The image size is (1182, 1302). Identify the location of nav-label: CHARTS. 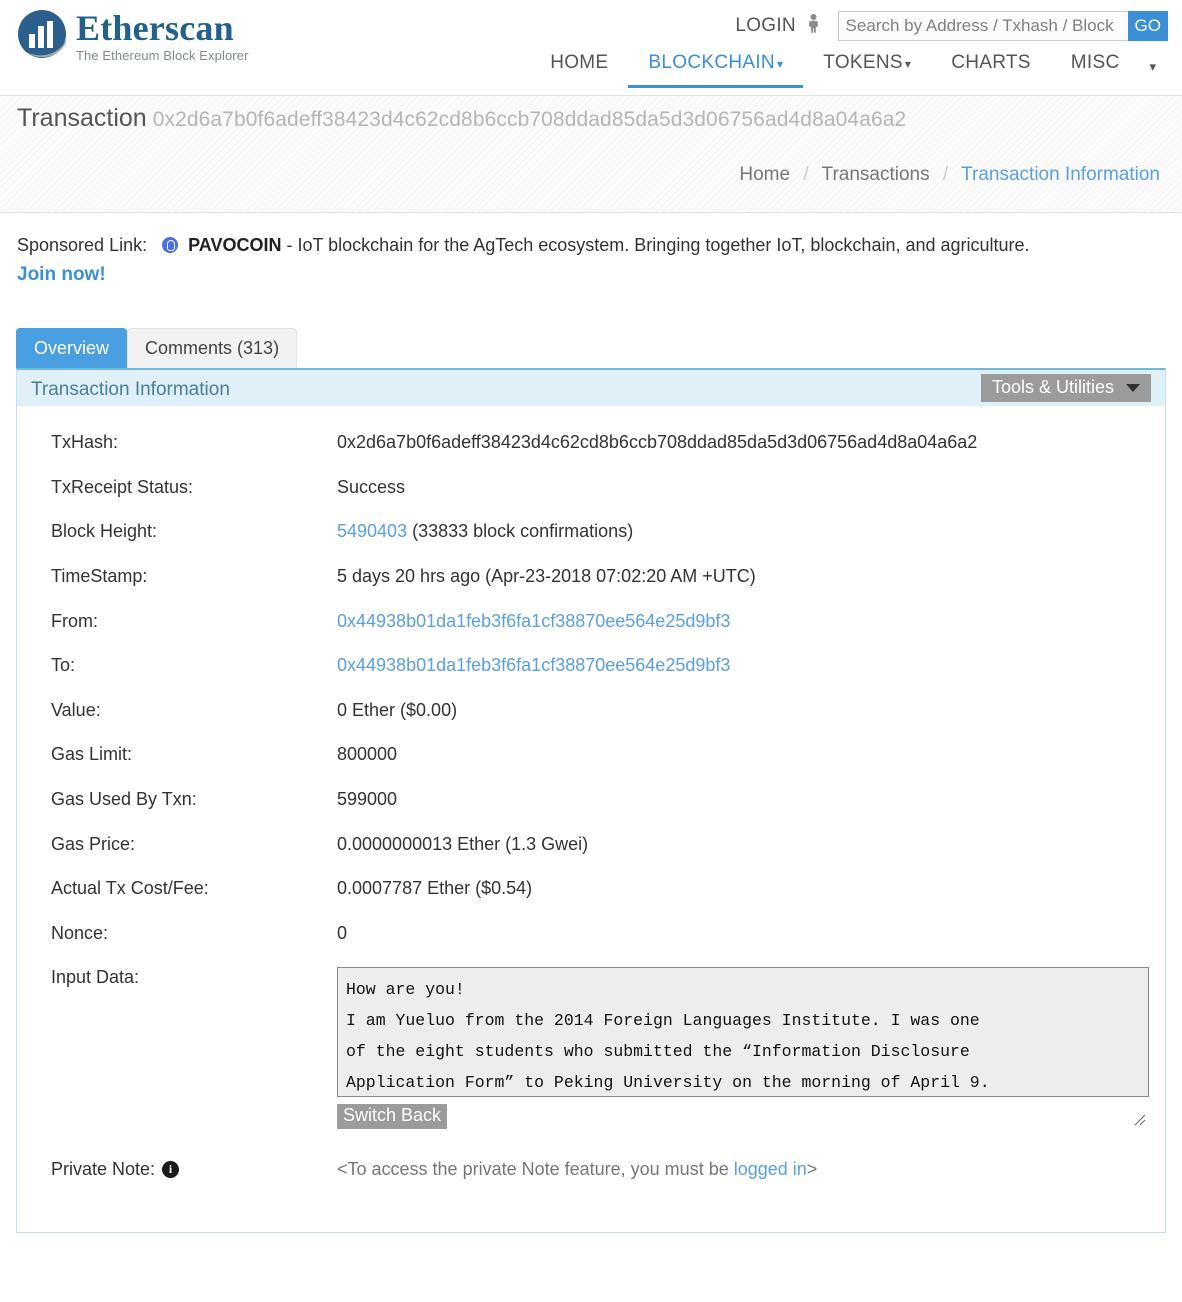
(991, 62).